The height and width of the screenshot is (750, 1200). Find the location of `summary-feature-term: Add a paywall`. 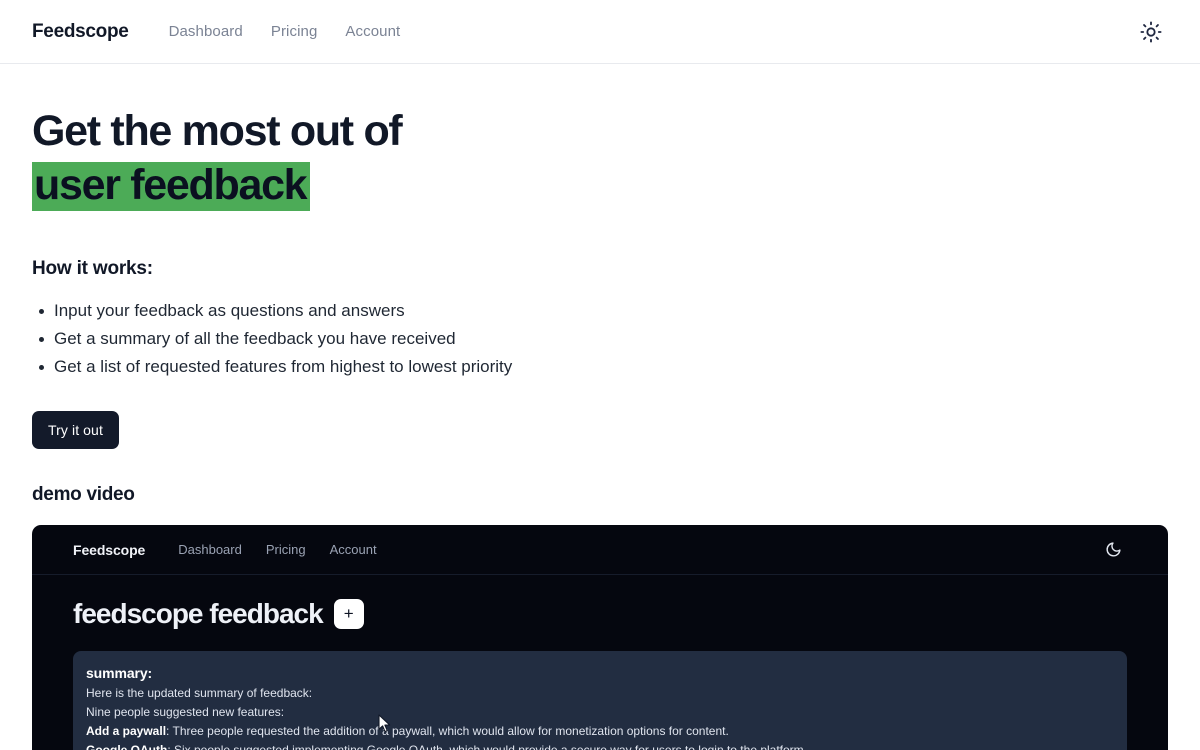

summary-feature-term: Add a paywall is located at coordinates (126, 731).